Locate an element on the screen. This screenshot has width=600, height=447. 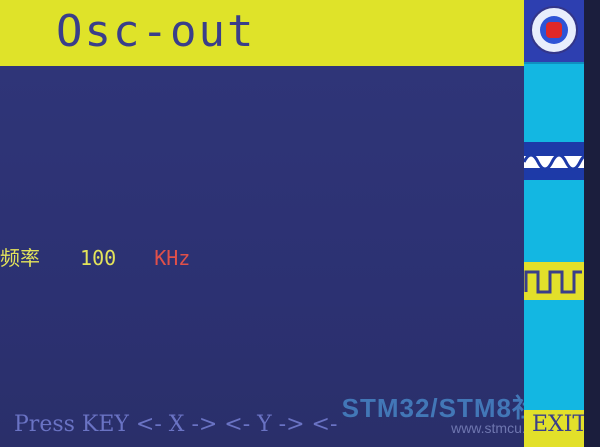
screen-edge is located at coordinates (592, 223).